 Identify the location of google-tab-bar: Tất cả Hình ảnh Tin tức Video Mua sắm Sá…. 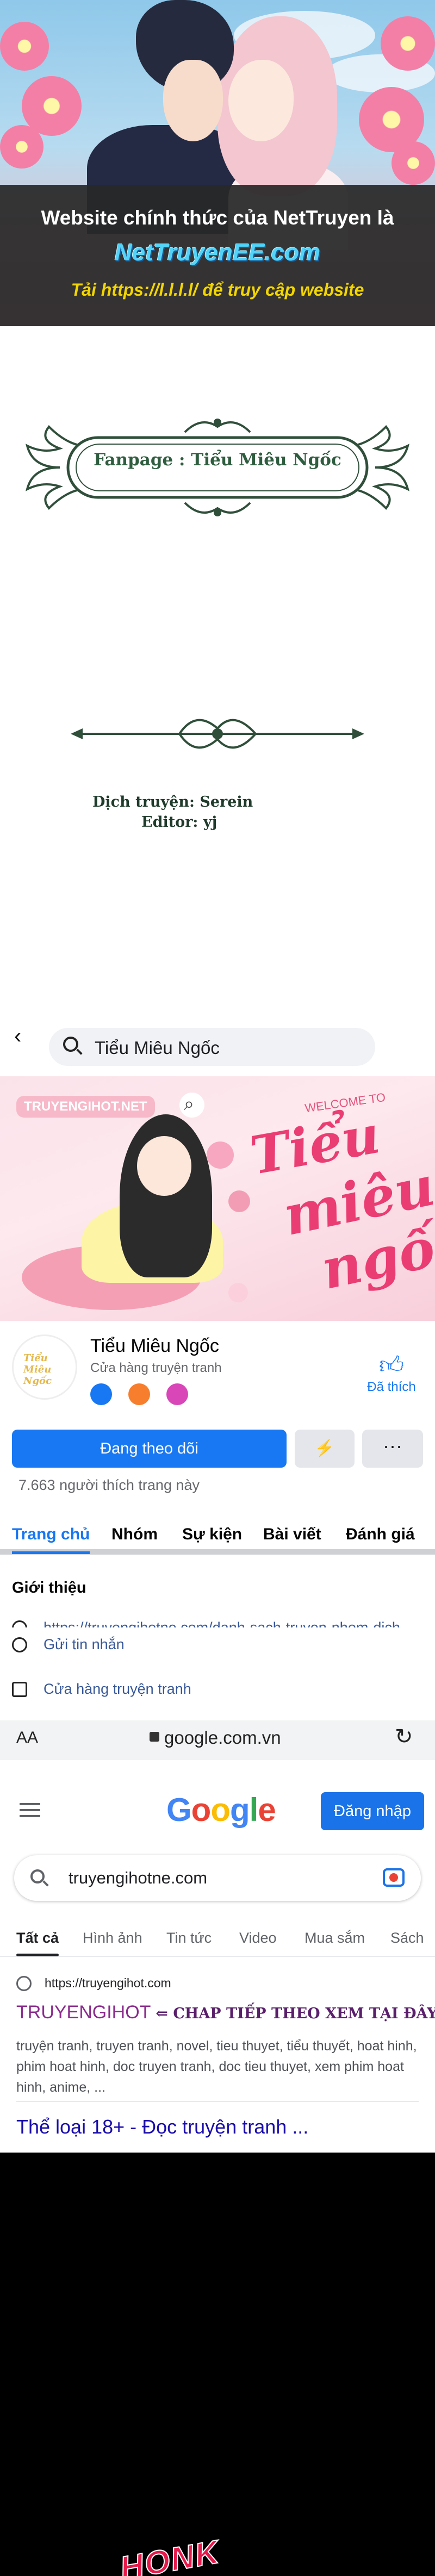
(217, 1941).